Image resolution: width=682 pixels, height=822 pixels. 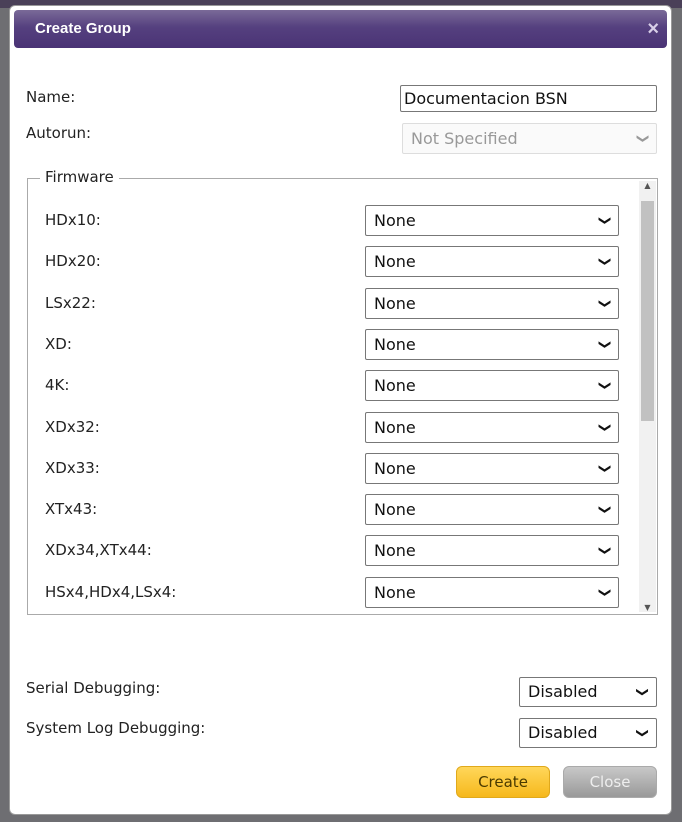 What do you see at coordinates (79, 177) in the screenshot?
I see `firmware-legend: Firmware` at bounding box center [79, 177].